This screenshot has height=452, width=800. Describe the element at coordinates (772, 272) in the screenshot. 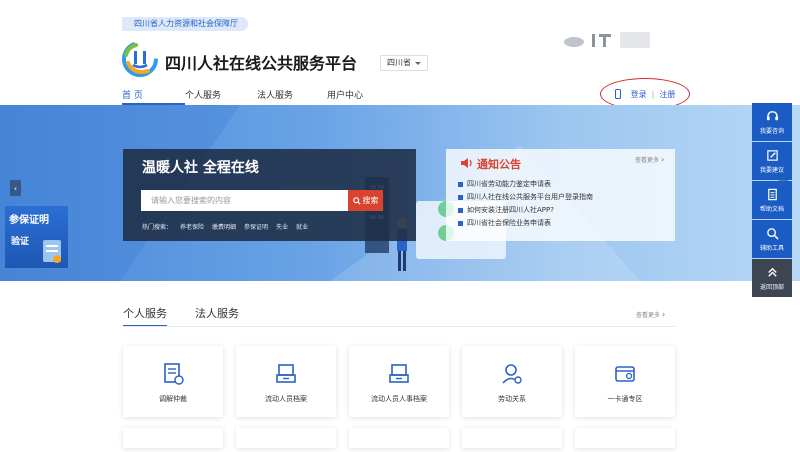

I see `double-chevron-up-icon` at that location.